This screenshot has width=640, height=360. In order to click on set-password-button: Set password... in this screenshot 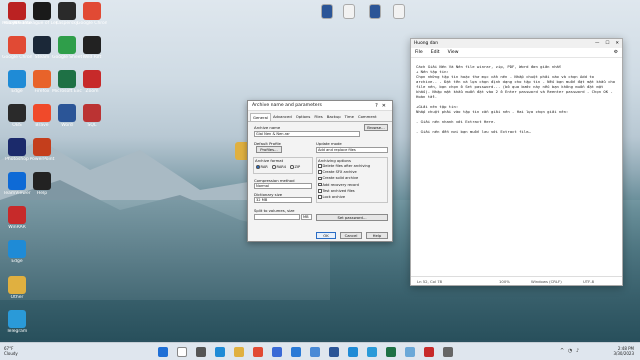, I will do `click(352, 217)`.